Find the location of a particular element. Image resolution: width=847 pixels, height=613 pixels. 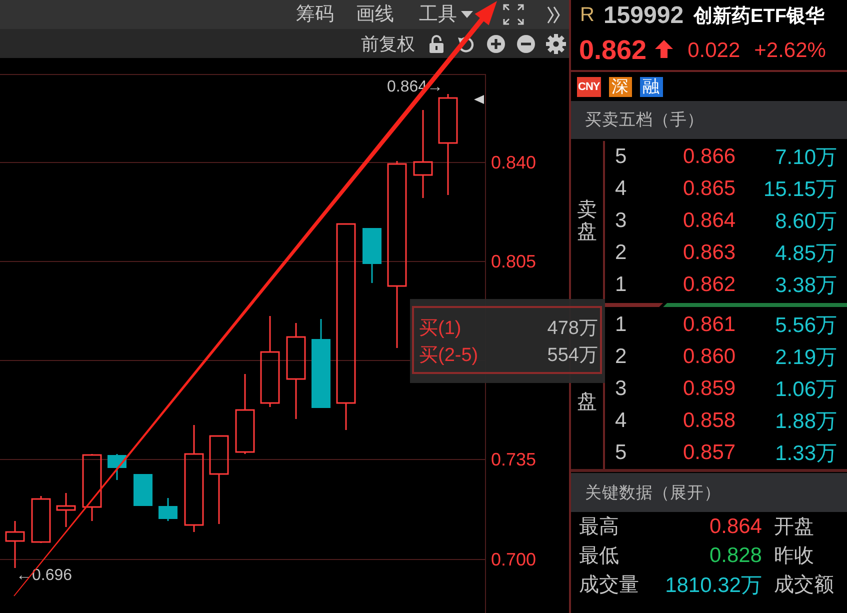

stat-value: 1810.32万 is located at coordinates (713, 585).